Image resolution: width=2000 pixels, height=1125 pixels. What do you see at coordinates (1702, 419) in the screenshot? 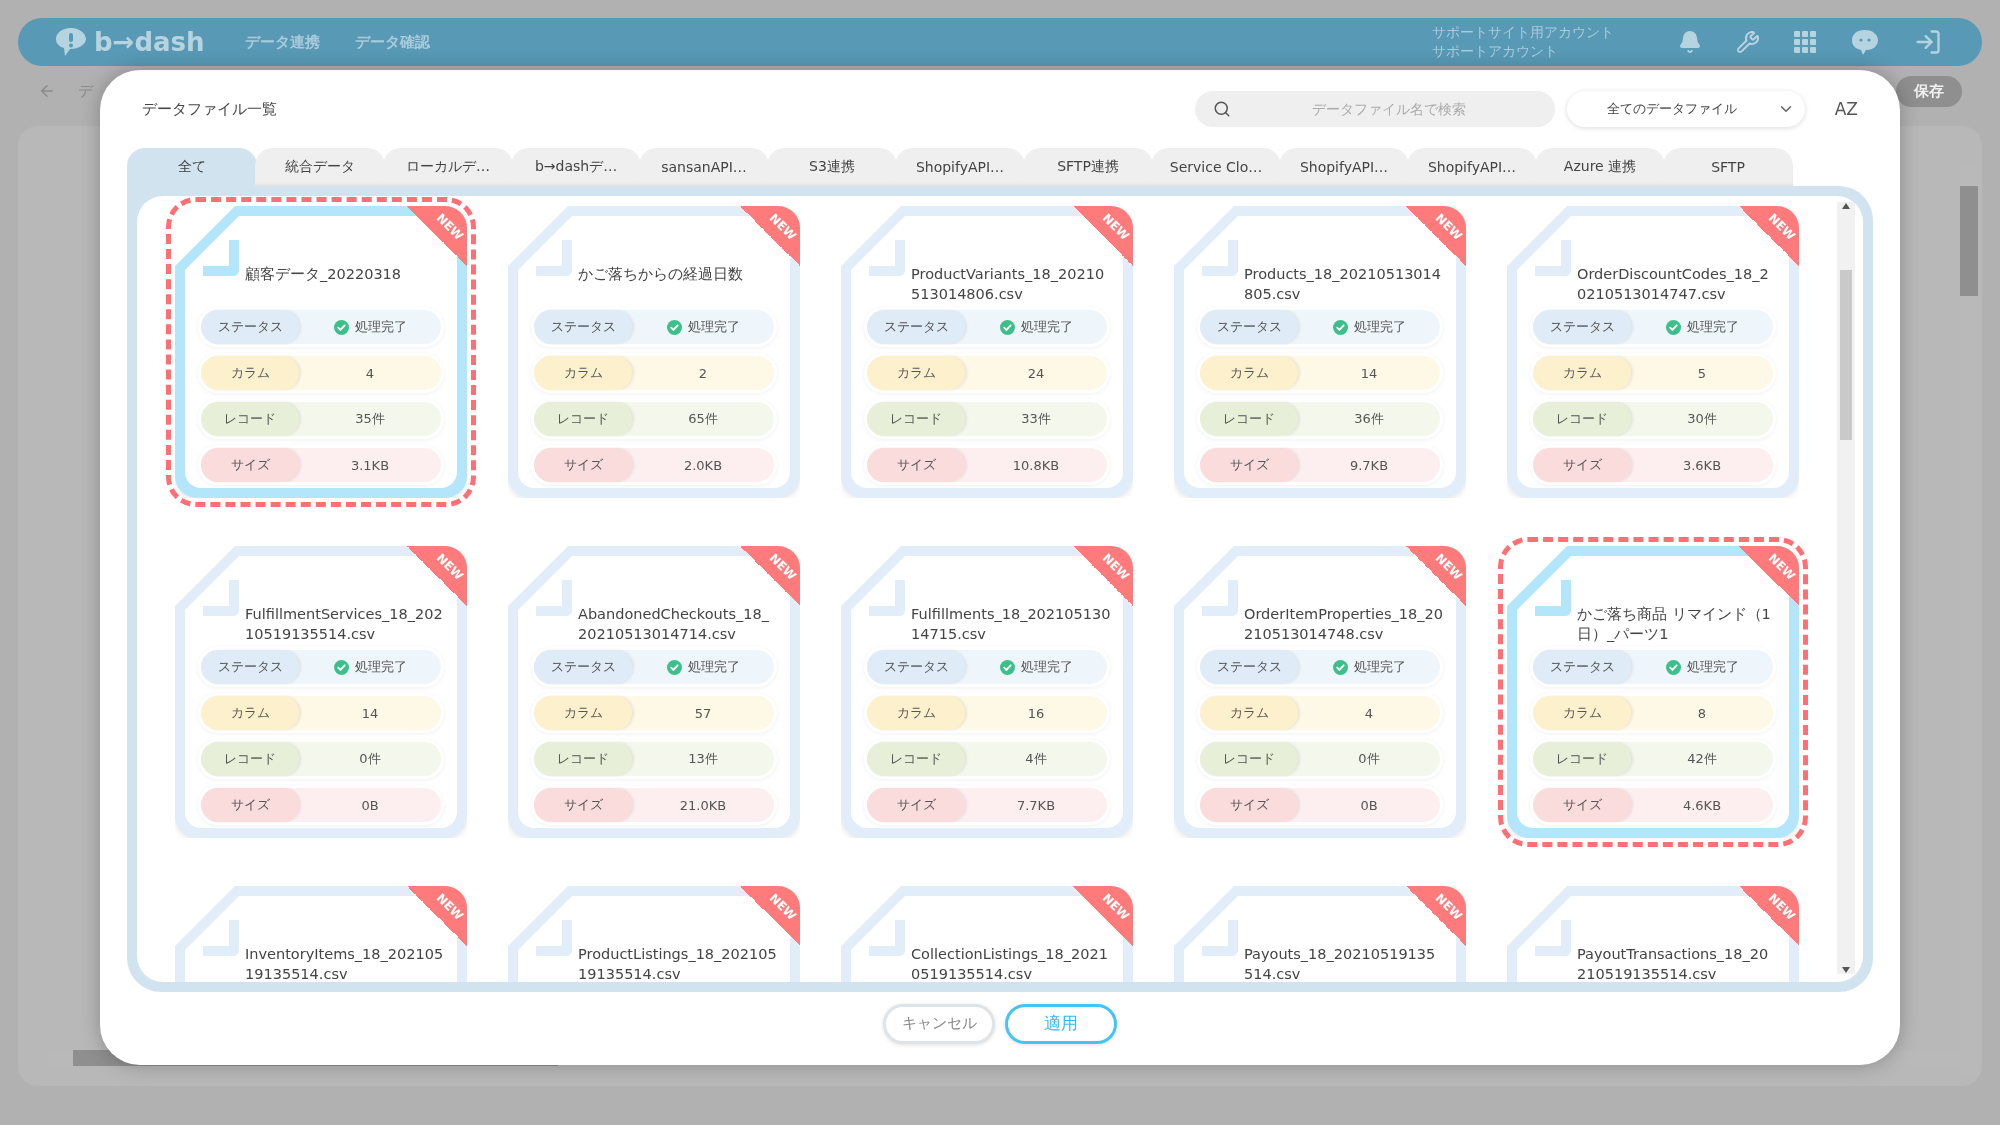
I see `stat-value: 30件` at bounding box center [1702, 419].